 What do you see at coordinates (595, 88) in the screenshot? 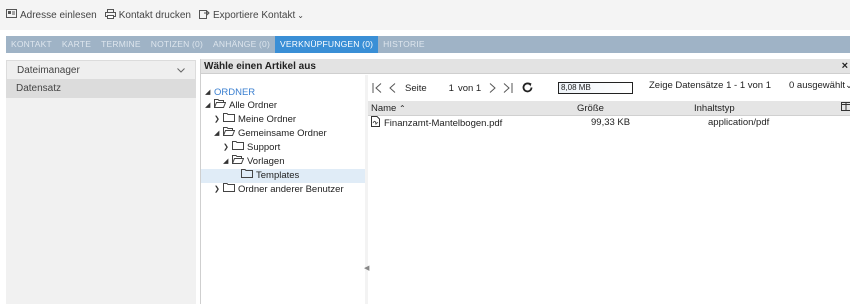
I see `storage-usage-bar: 8,08 MB` at bounding box center [595, 88].